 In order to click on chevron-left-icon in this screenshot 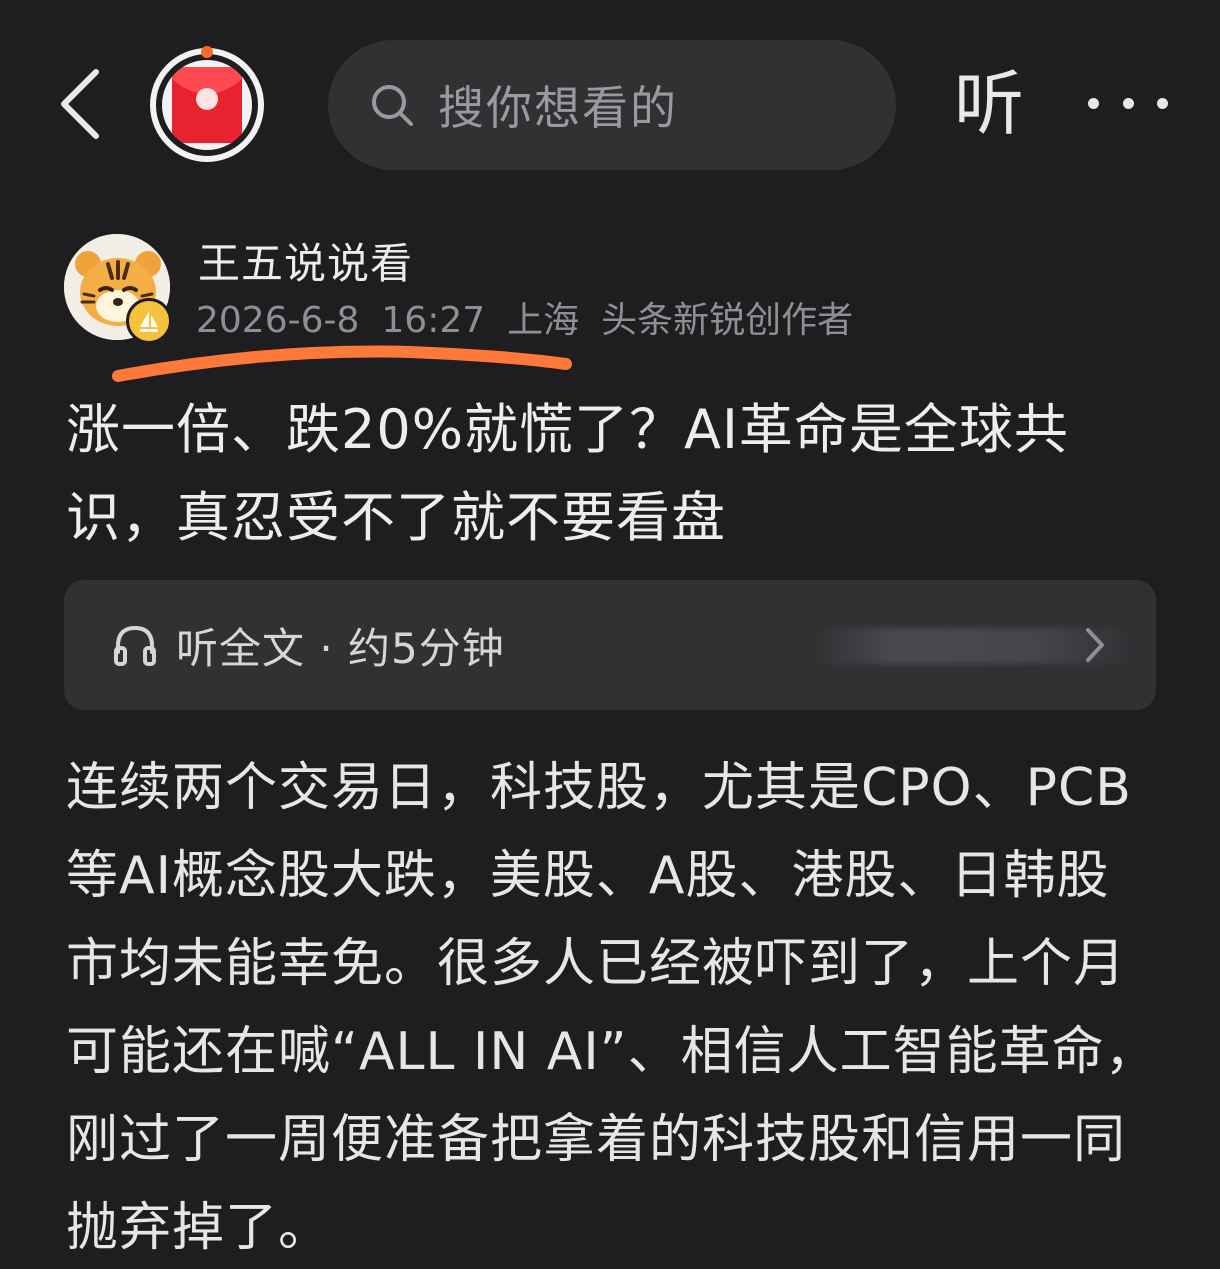, I will do `click(80, 104)`.